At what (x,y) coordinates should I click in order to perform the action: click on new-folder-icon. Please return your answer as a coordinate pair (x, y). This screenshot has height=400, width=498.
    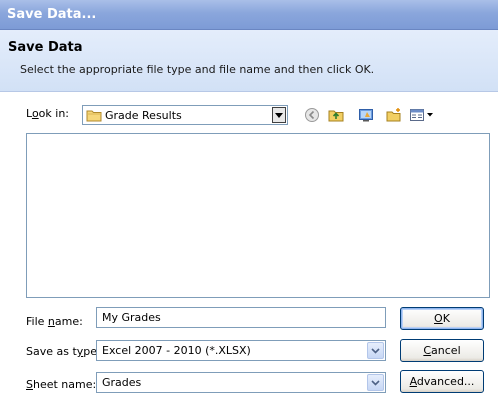
    Looking at the image, I should click on (393, 115).